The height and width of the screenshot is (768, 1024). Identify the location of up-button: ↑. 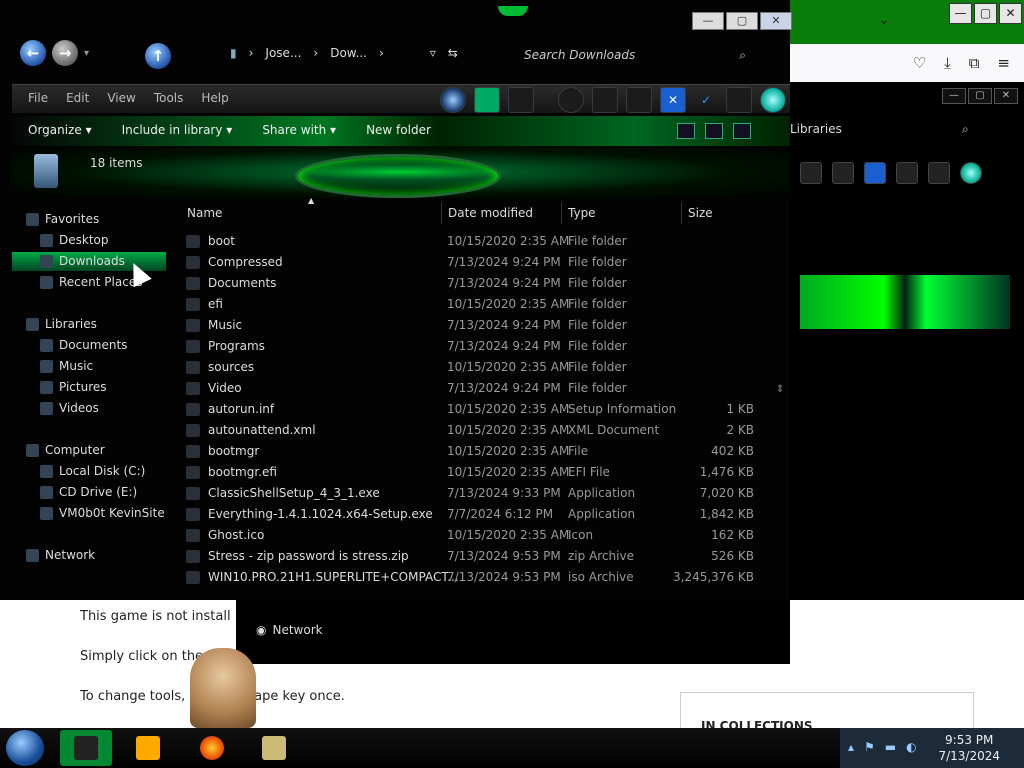
(158, 56).